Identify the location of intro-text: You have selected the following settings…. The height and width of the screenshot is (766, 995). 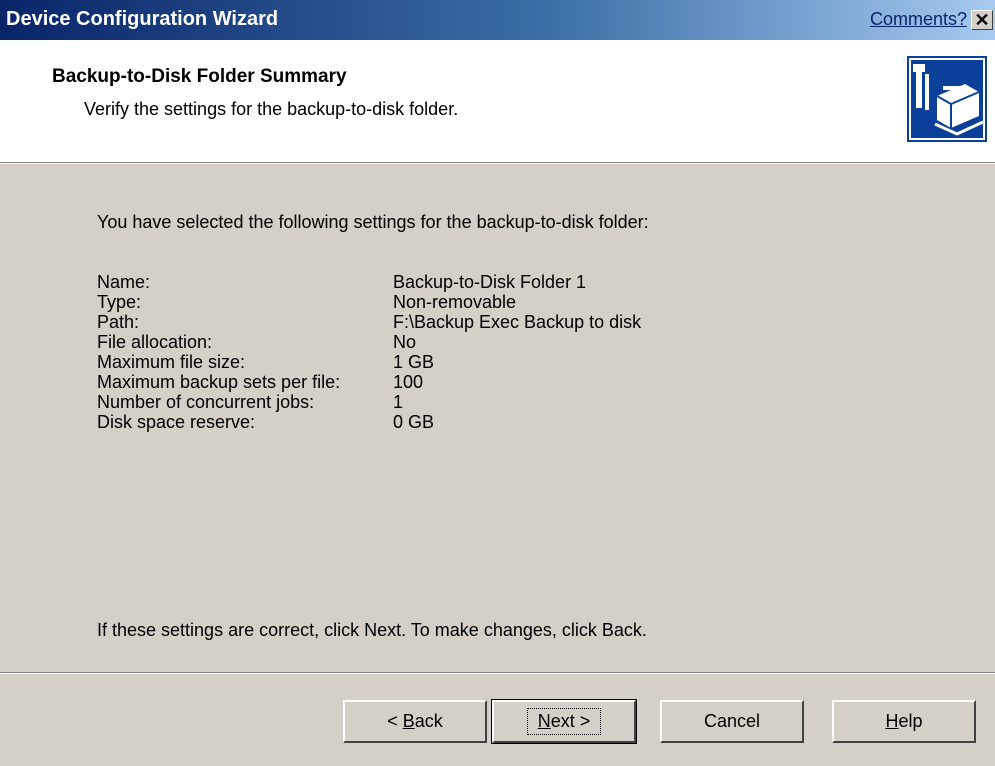
(373, 222).